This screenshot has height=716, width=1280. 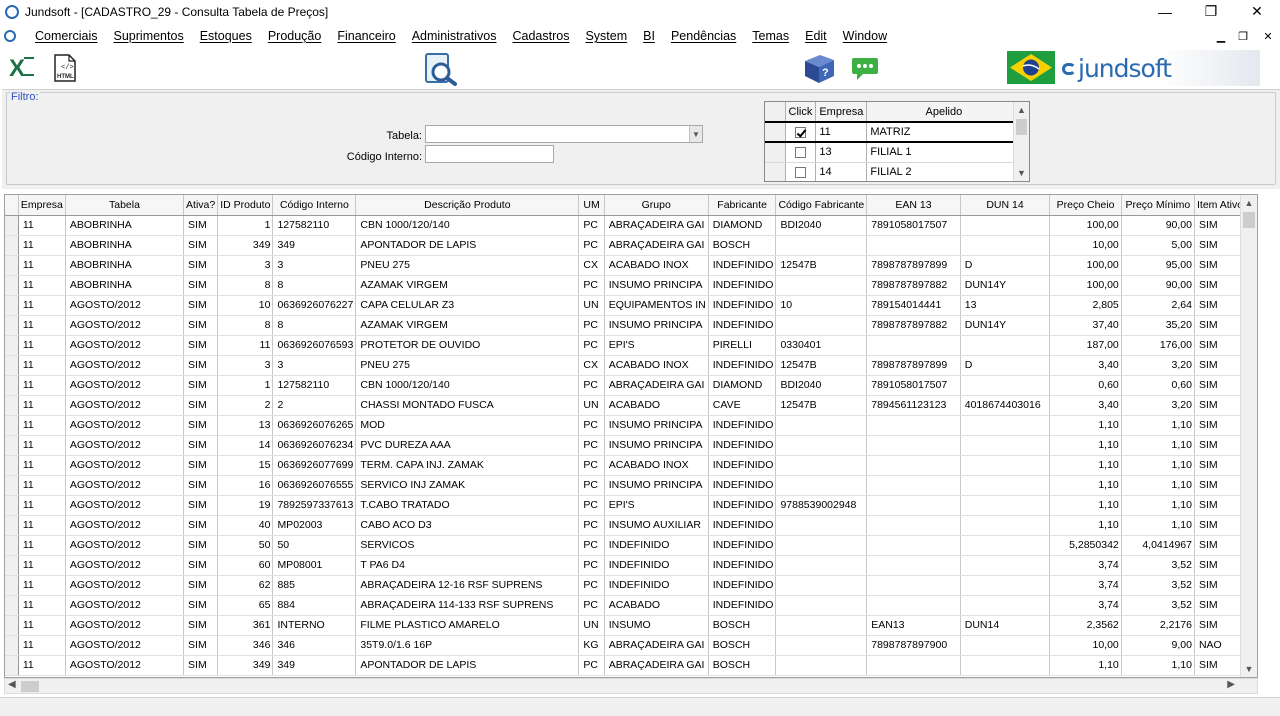 What do you see at coordinates (314, 465) in the screenshot?
I see `cell-codigo-interno: 0636926077699` at bounding box center [314, 465].